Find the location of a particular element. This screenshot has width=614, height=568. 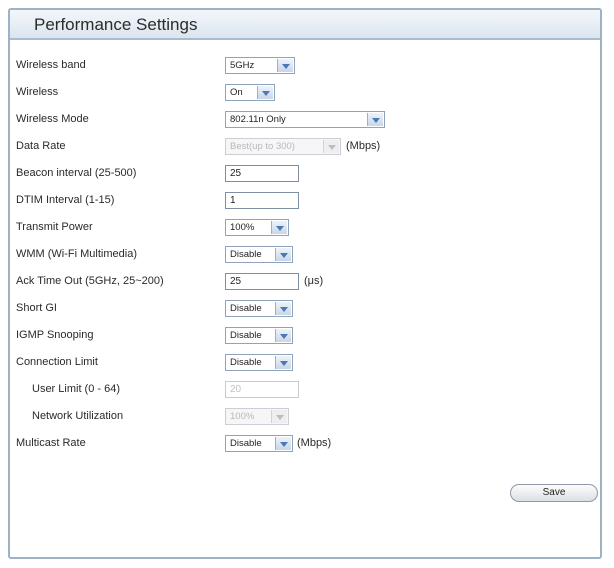

panel-header: Performance Settings is located at coordinates (305, 25).